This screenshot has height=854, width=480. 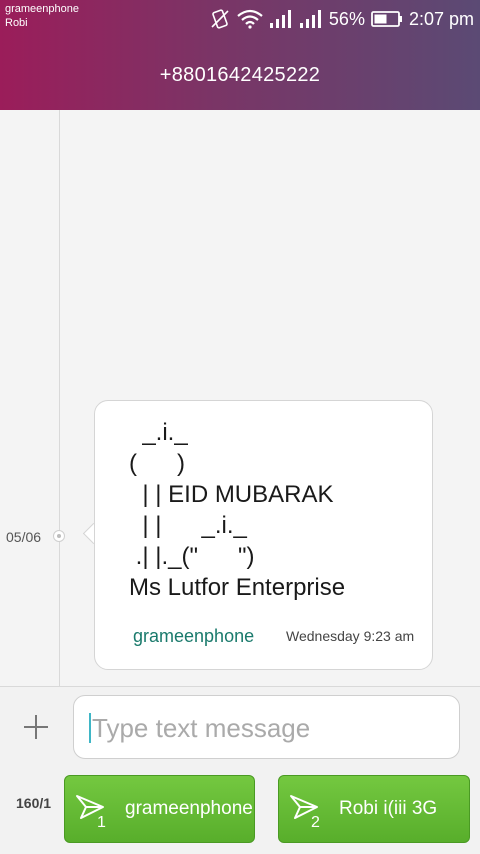 I want to click on message-input-box, so click(x=266, y=727).